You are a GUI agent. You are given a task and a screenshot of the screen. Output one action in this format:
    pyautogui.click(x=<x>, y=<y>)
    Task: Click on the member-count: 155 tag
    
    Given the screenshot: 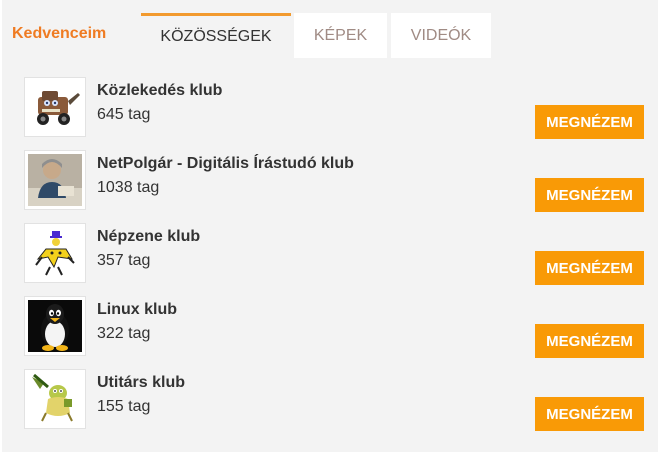 What is the action you would take?
    pyautogui.click(x=124, y=406)
    